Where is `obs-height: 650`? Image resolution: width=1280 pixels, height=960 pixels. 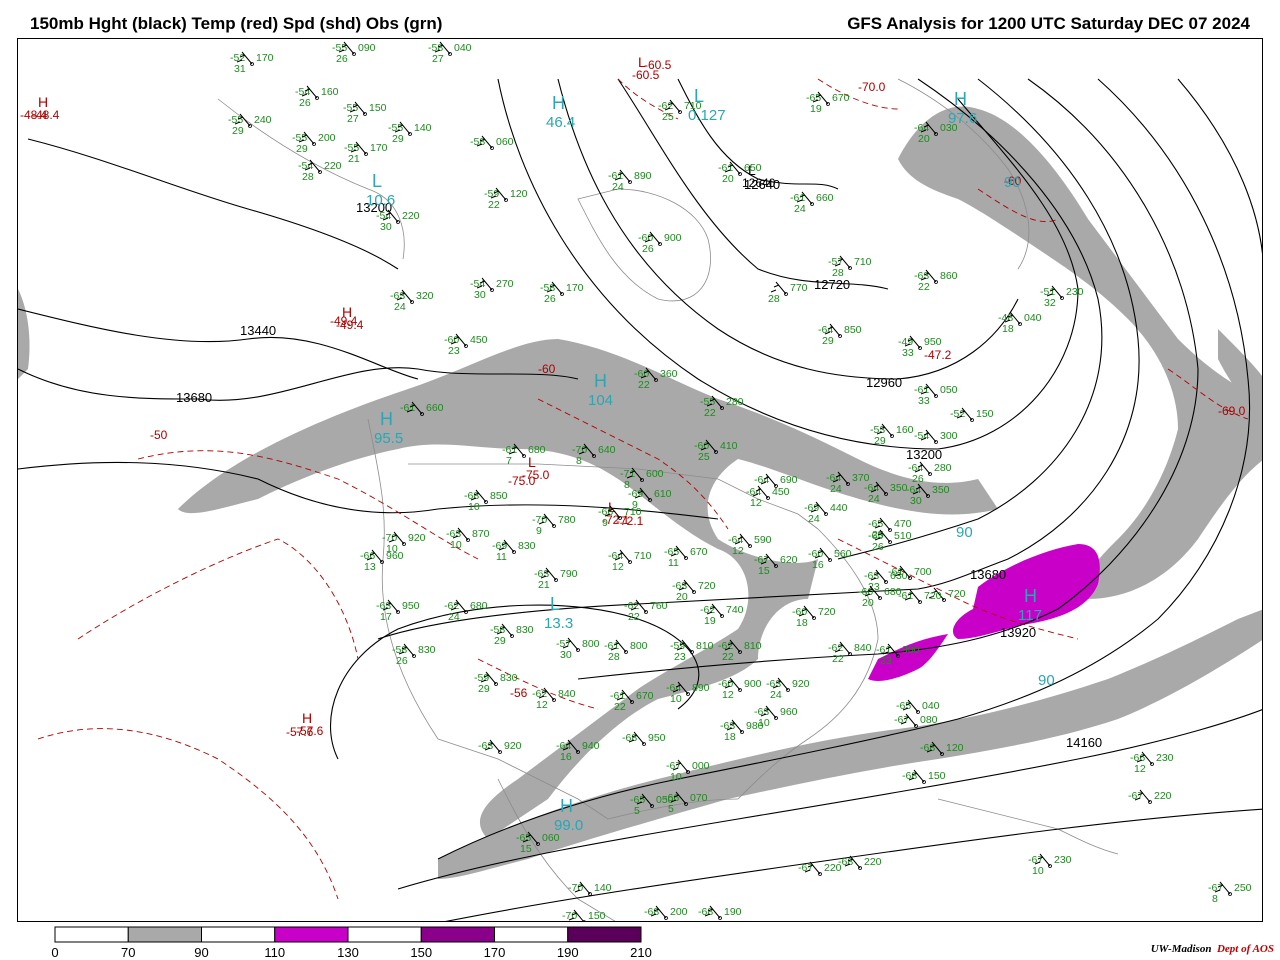
obs-height: 650 is located at coordinates (753, 168).